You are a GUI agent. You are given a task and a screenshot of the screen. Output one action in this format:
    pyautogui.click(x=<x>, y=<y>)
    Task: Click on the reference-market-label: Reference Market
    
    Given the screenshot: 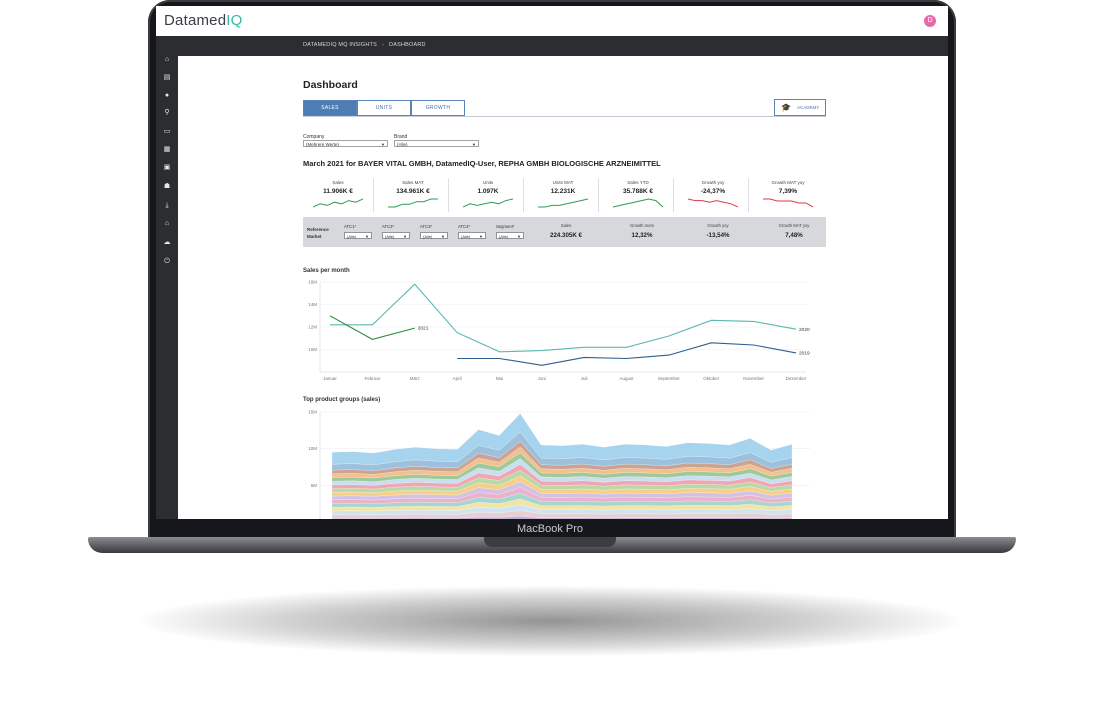 What is the action you would take?
    pyautogui.click(x=318, y=233)
    